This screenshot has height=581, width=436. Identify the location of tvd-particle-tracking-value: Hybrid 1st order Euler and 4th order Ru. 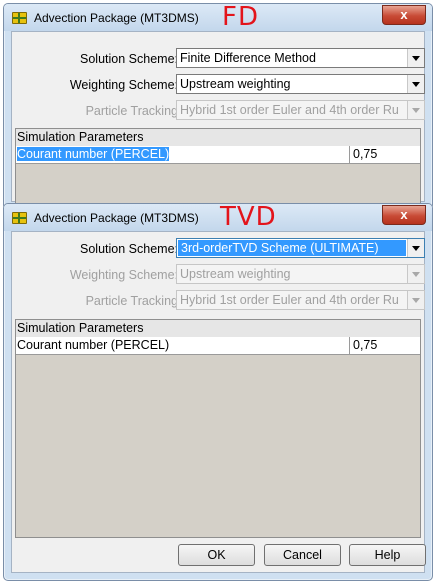
(289, 300).